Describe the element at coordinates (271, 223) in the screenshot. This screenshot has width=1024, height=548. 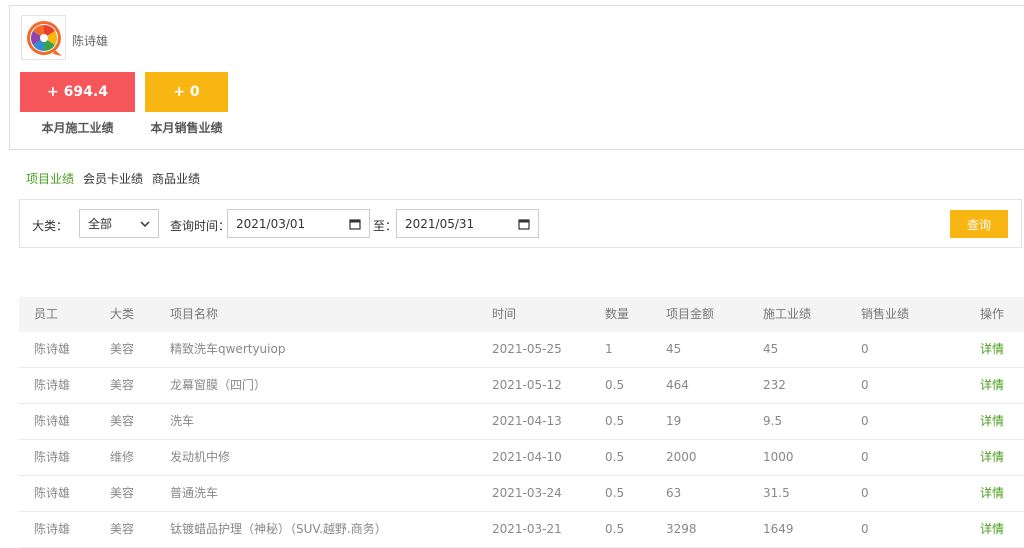
I see `start-date-value: 2021/03/01` at that location.